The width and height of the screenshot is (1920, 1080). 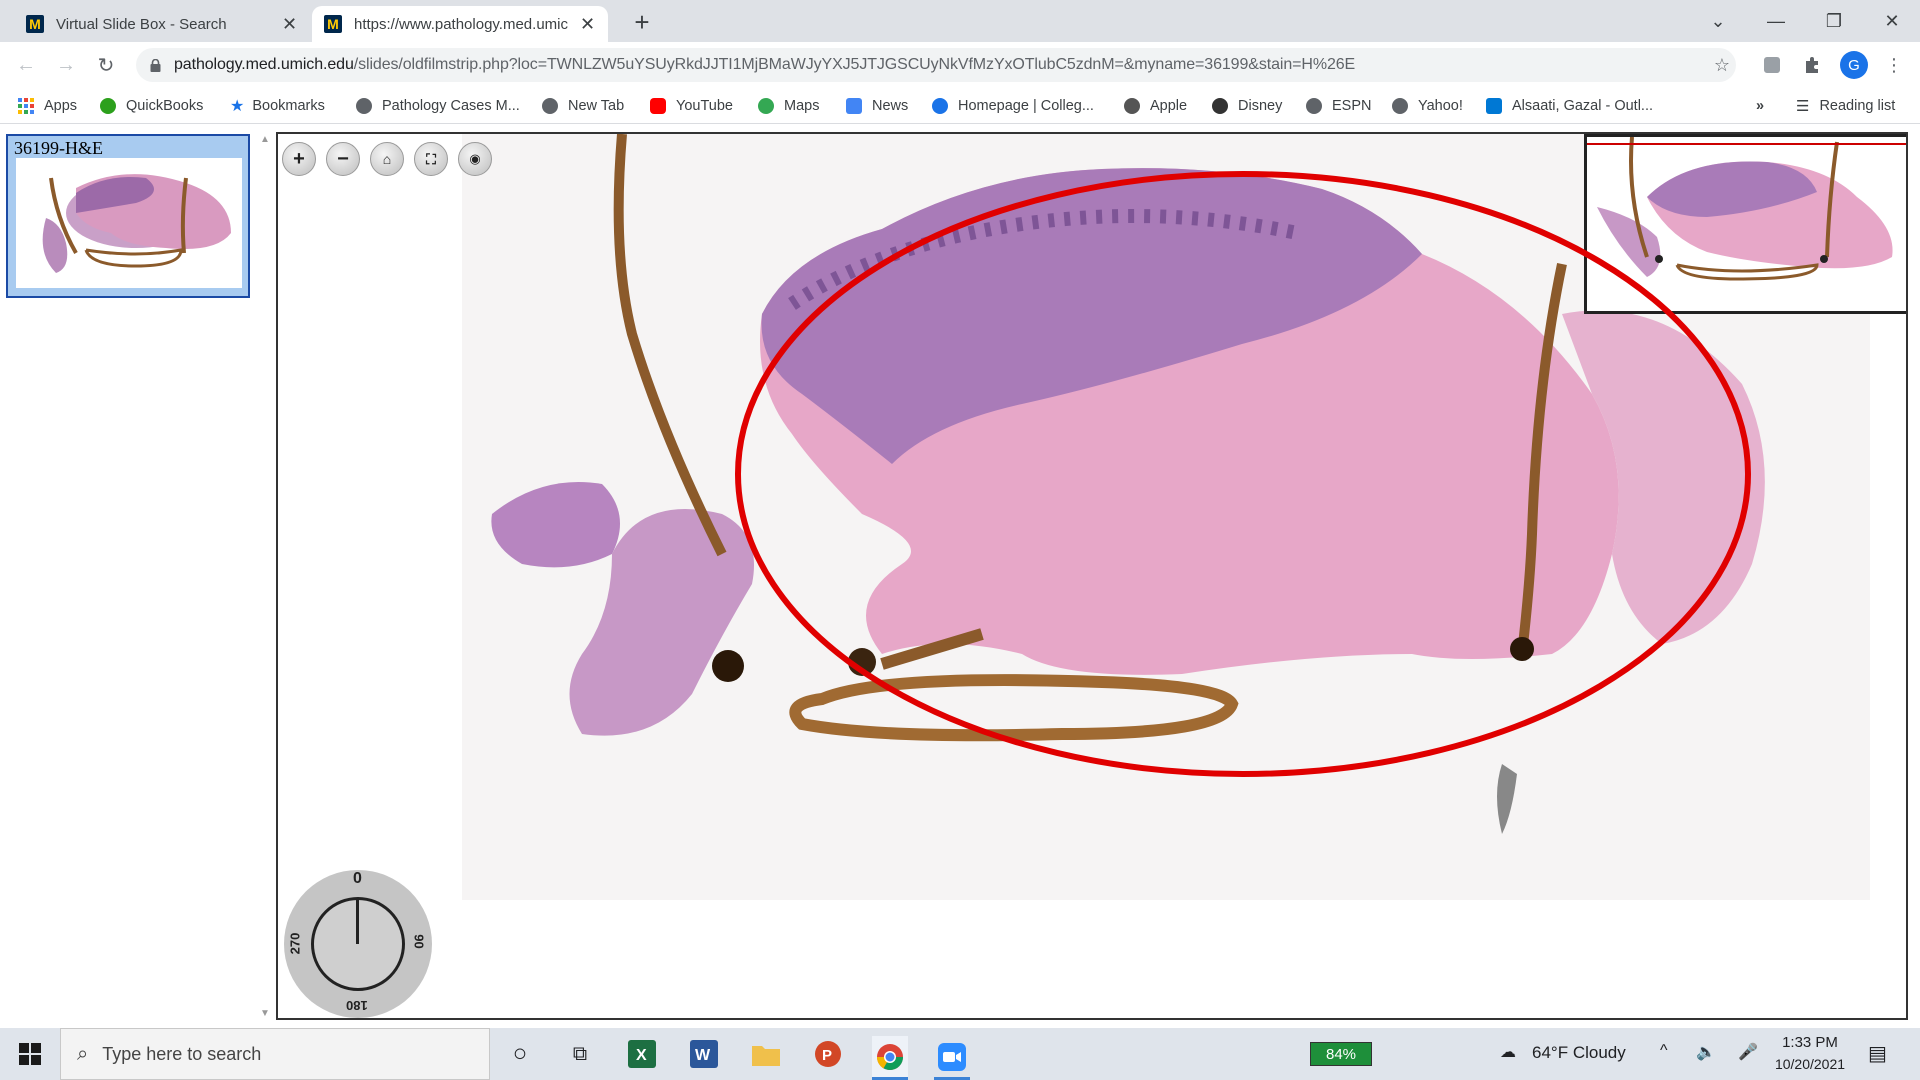 What do you see at coordinates (1427, 106) in the screenshot?
I see `bookmark-yahoo: Yahoo!` at bounding box center [1427, 106].